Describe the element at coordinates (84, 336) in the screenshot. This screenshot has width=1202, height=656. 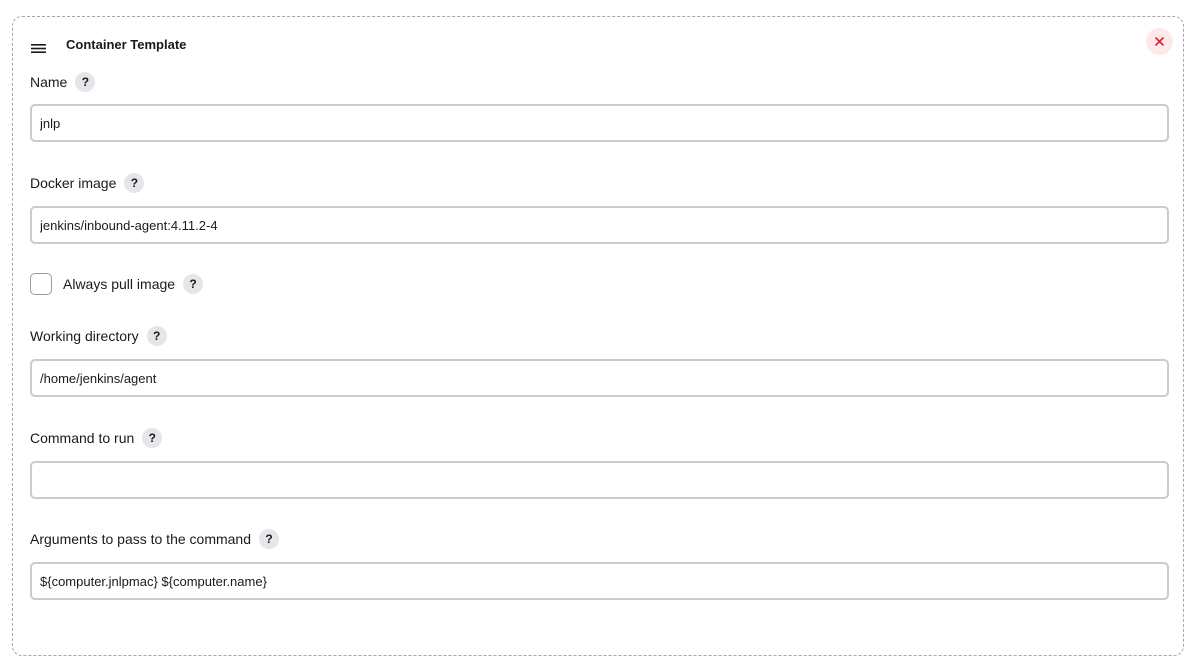
I see `working-directory-label-text: Working directory` at that location.